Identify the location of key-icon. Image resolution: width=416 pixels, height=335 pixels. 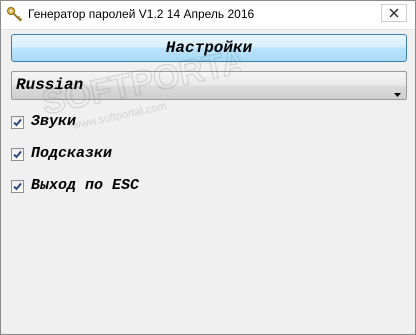
(15, 15).